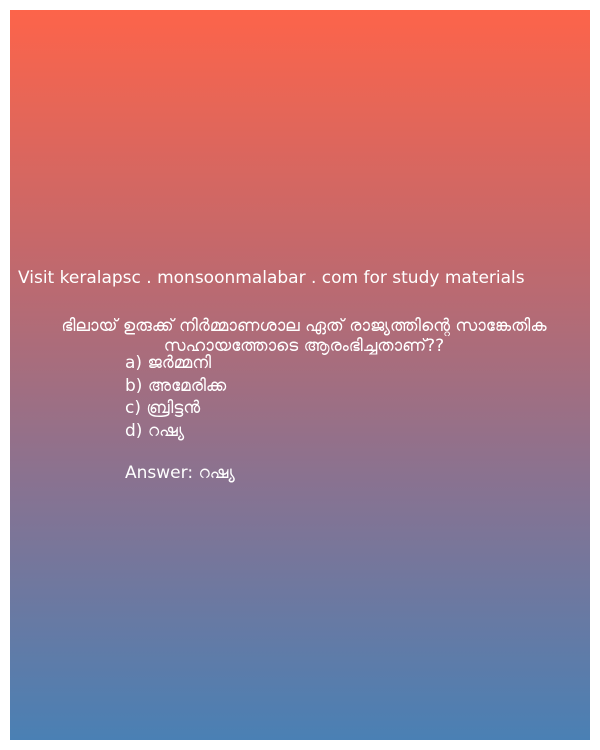  What do you see at coordinates (155, 430) in the screenshot?
I see `option-d: d) റഷ്യ` at bounding box center [155, 430].